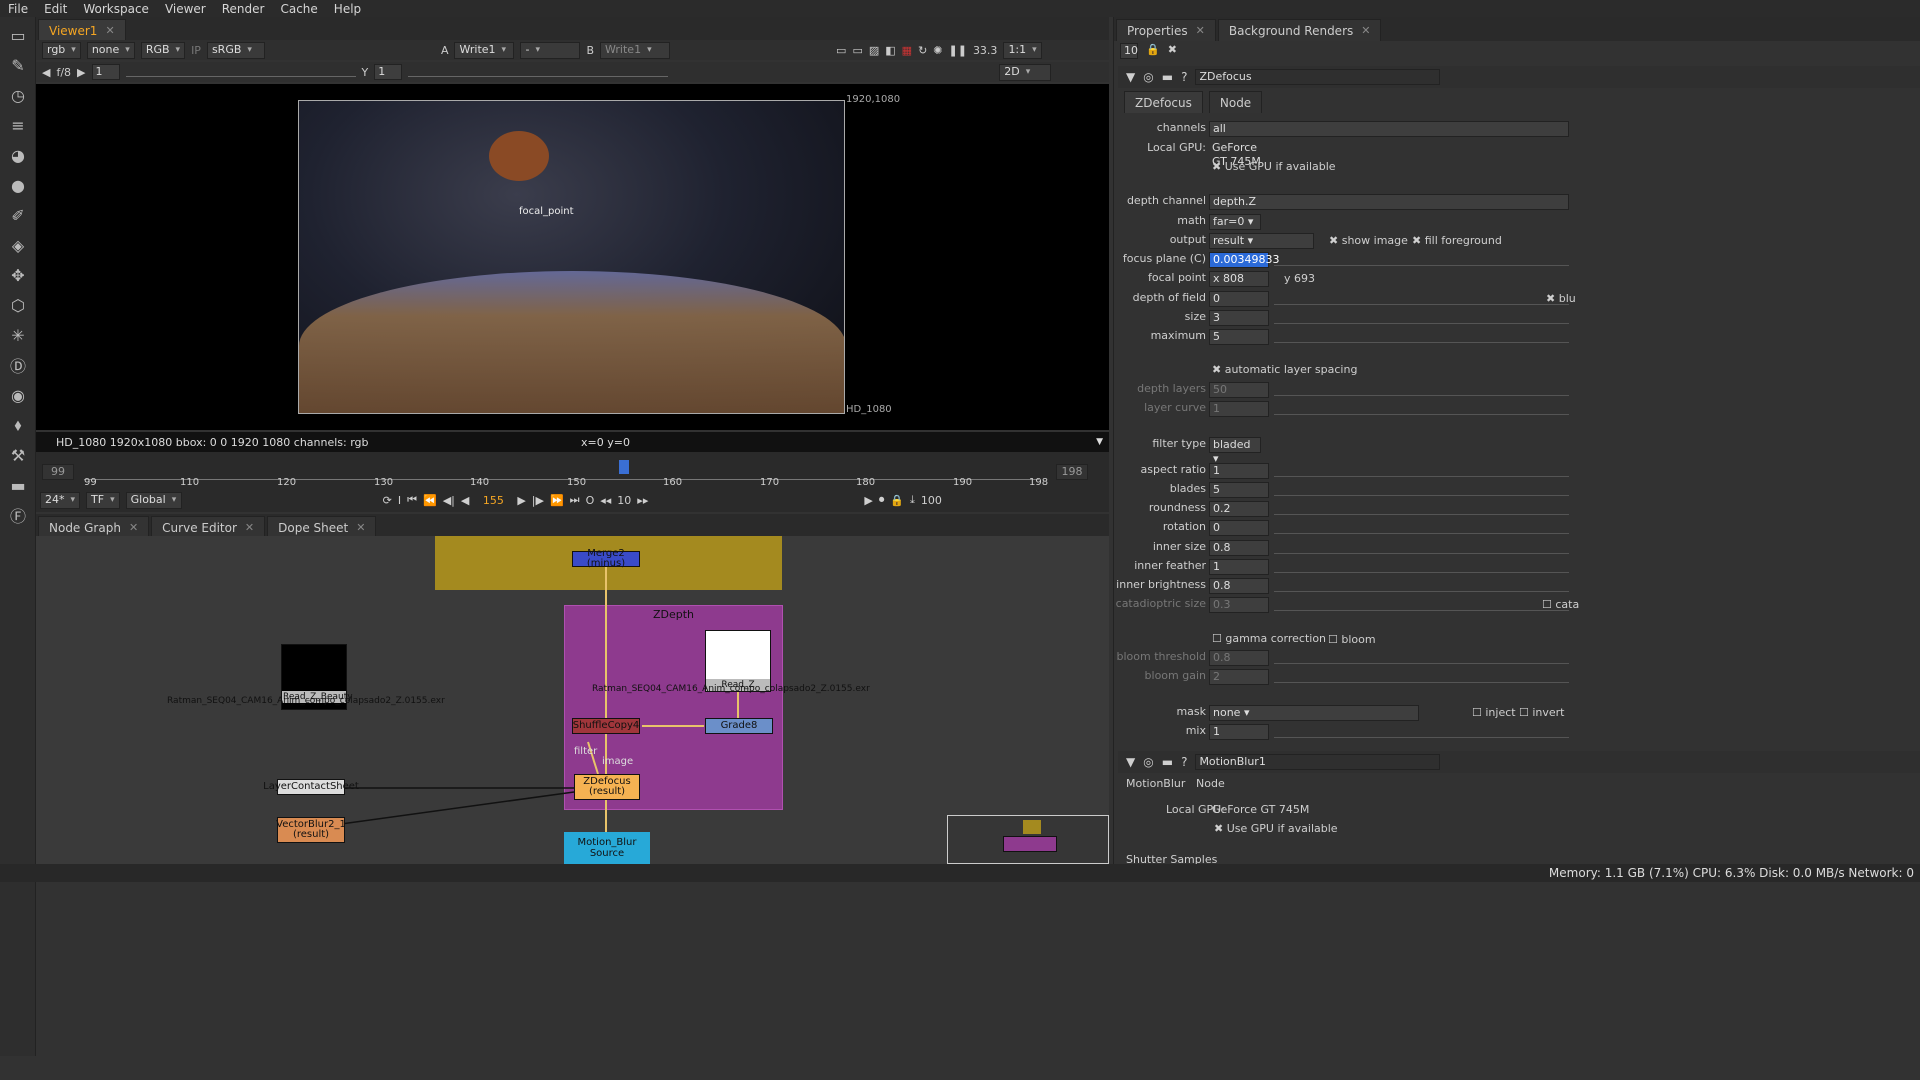  Describe the element at coordinates (163, 50) in the screenshot. I see `rgb-mode-dropdown: RGB` at that location.